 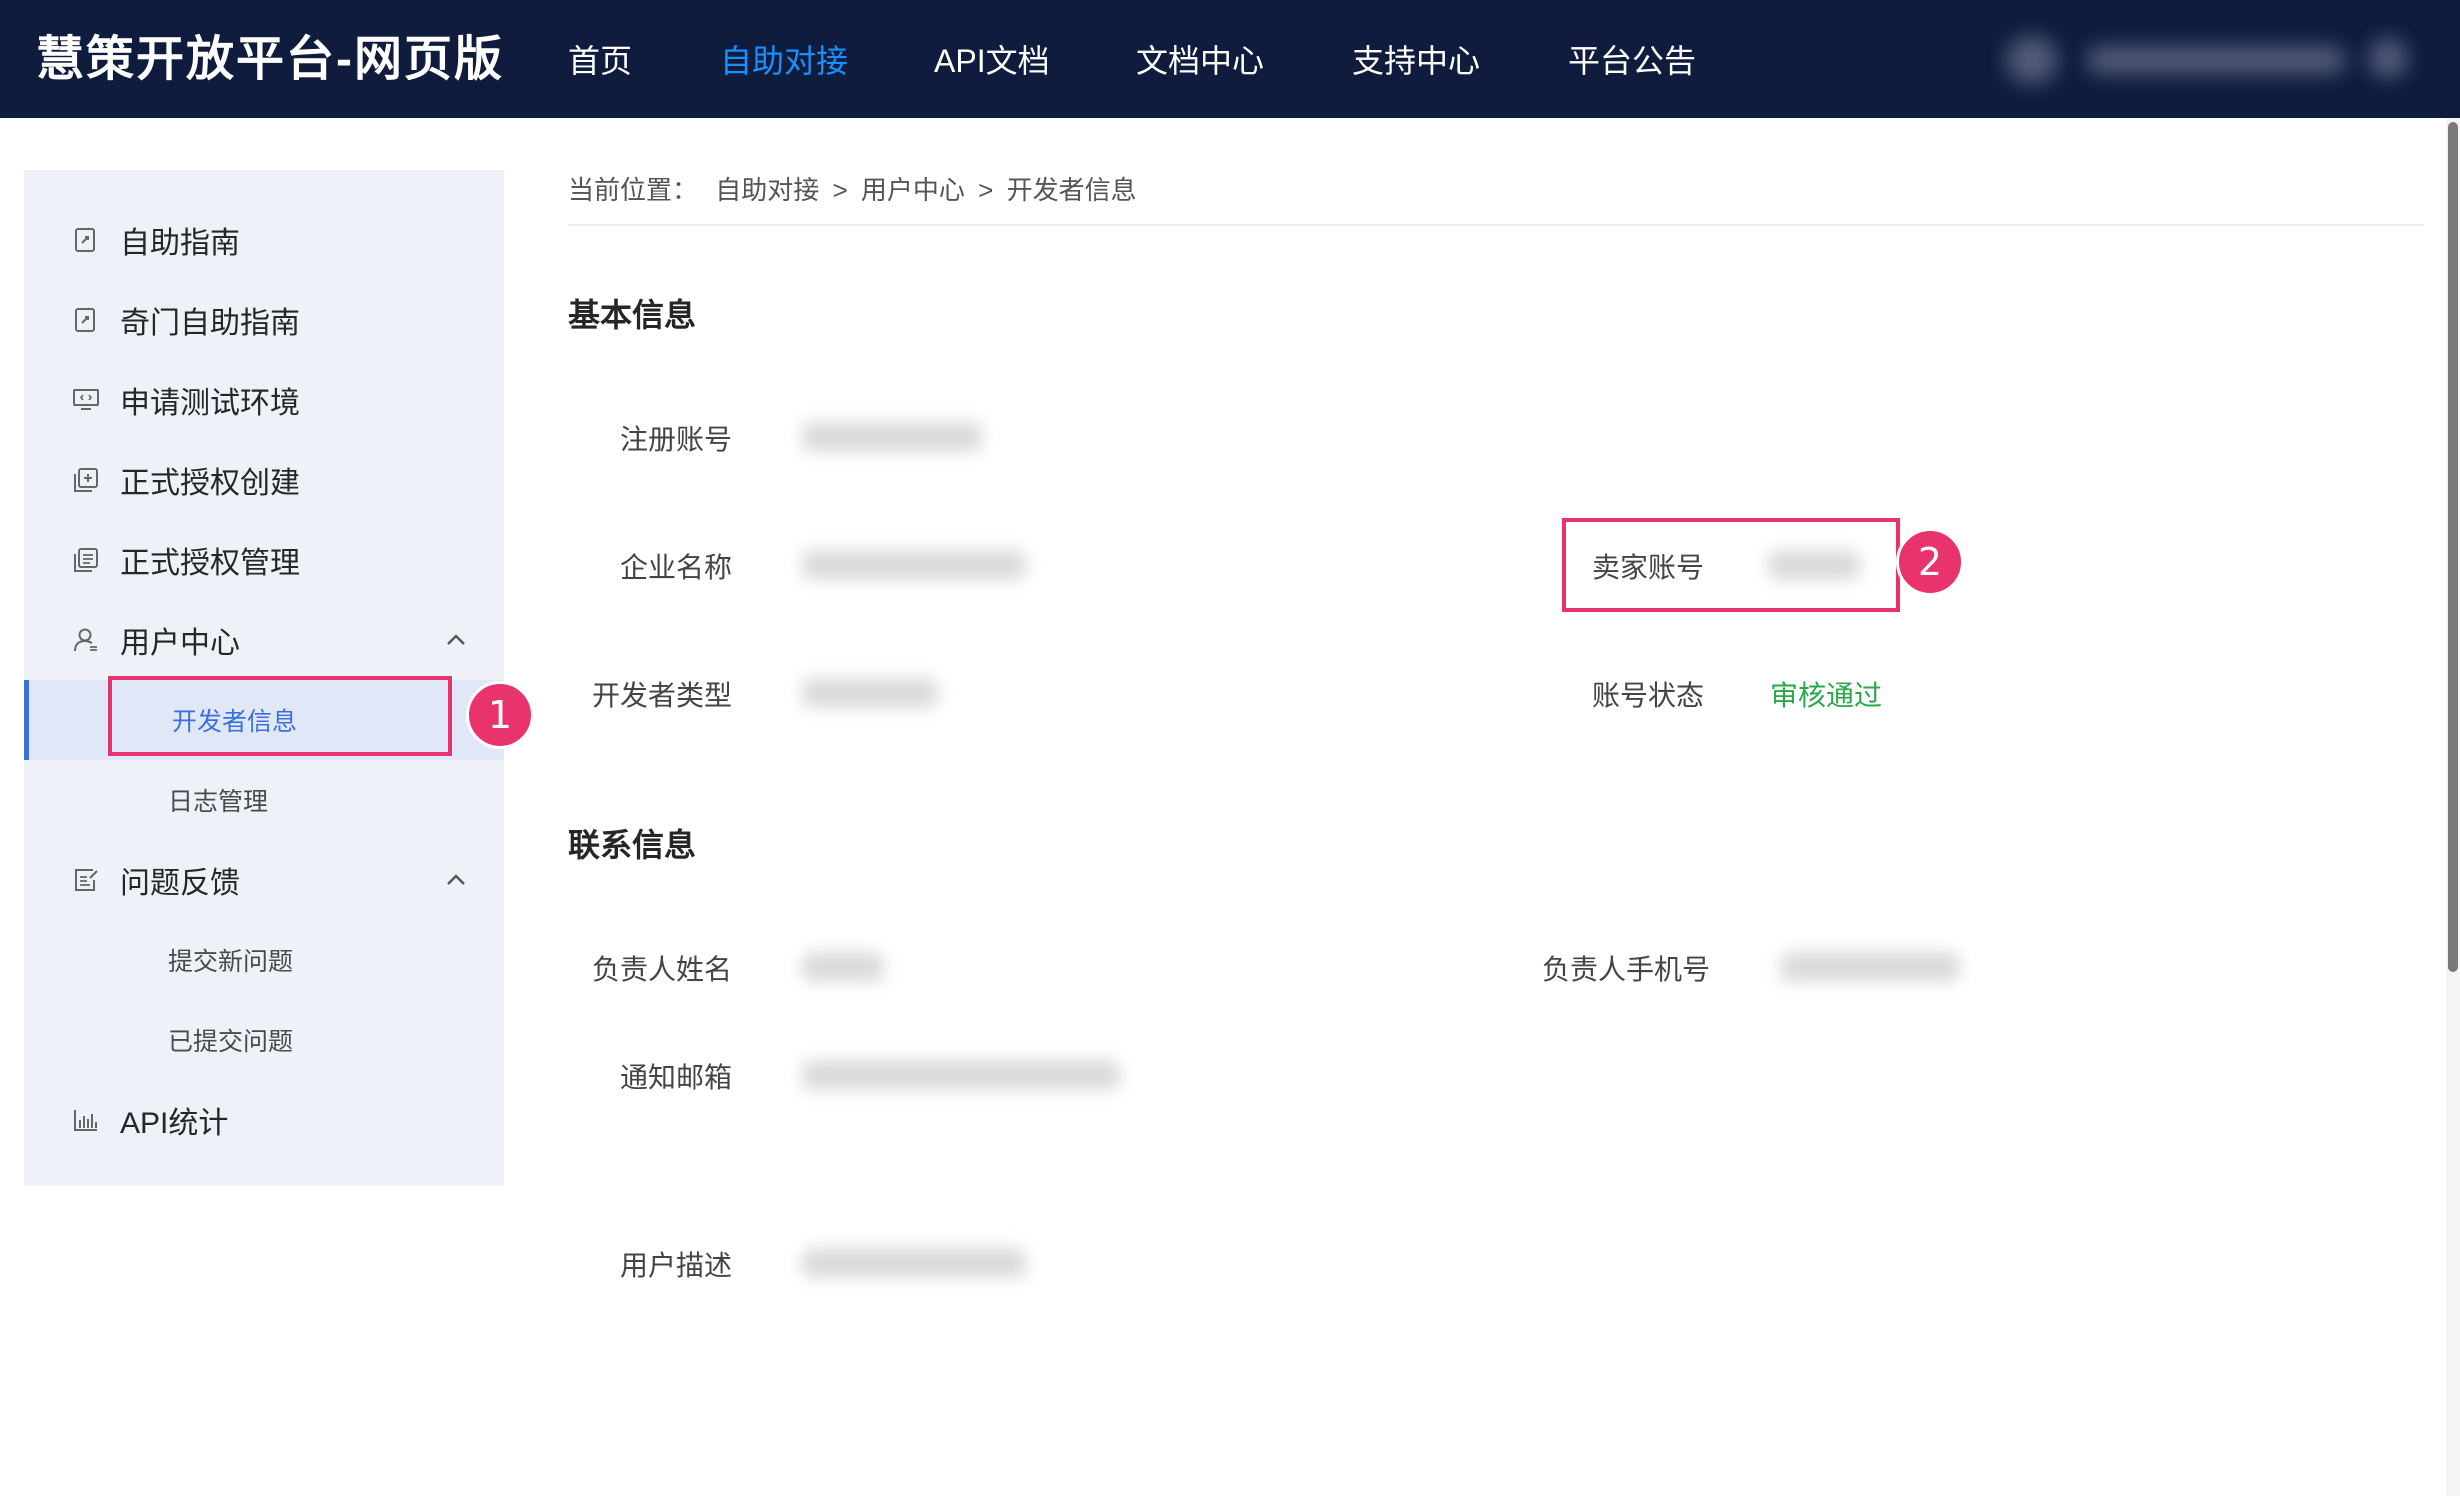 What do you see at coordinates (961, 1075) in the screenshot?
I see `field-value-notify-email-blurred` at bounding box center [961, 1075].